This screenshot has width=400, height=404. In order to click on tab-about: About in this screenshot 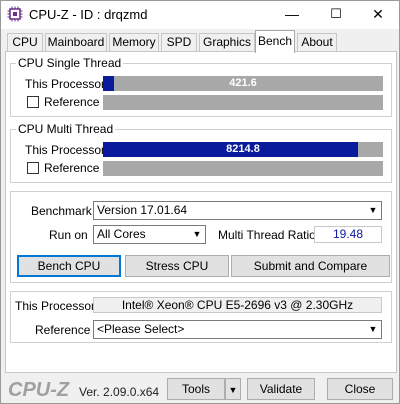, I will do `click(317, 42)`.